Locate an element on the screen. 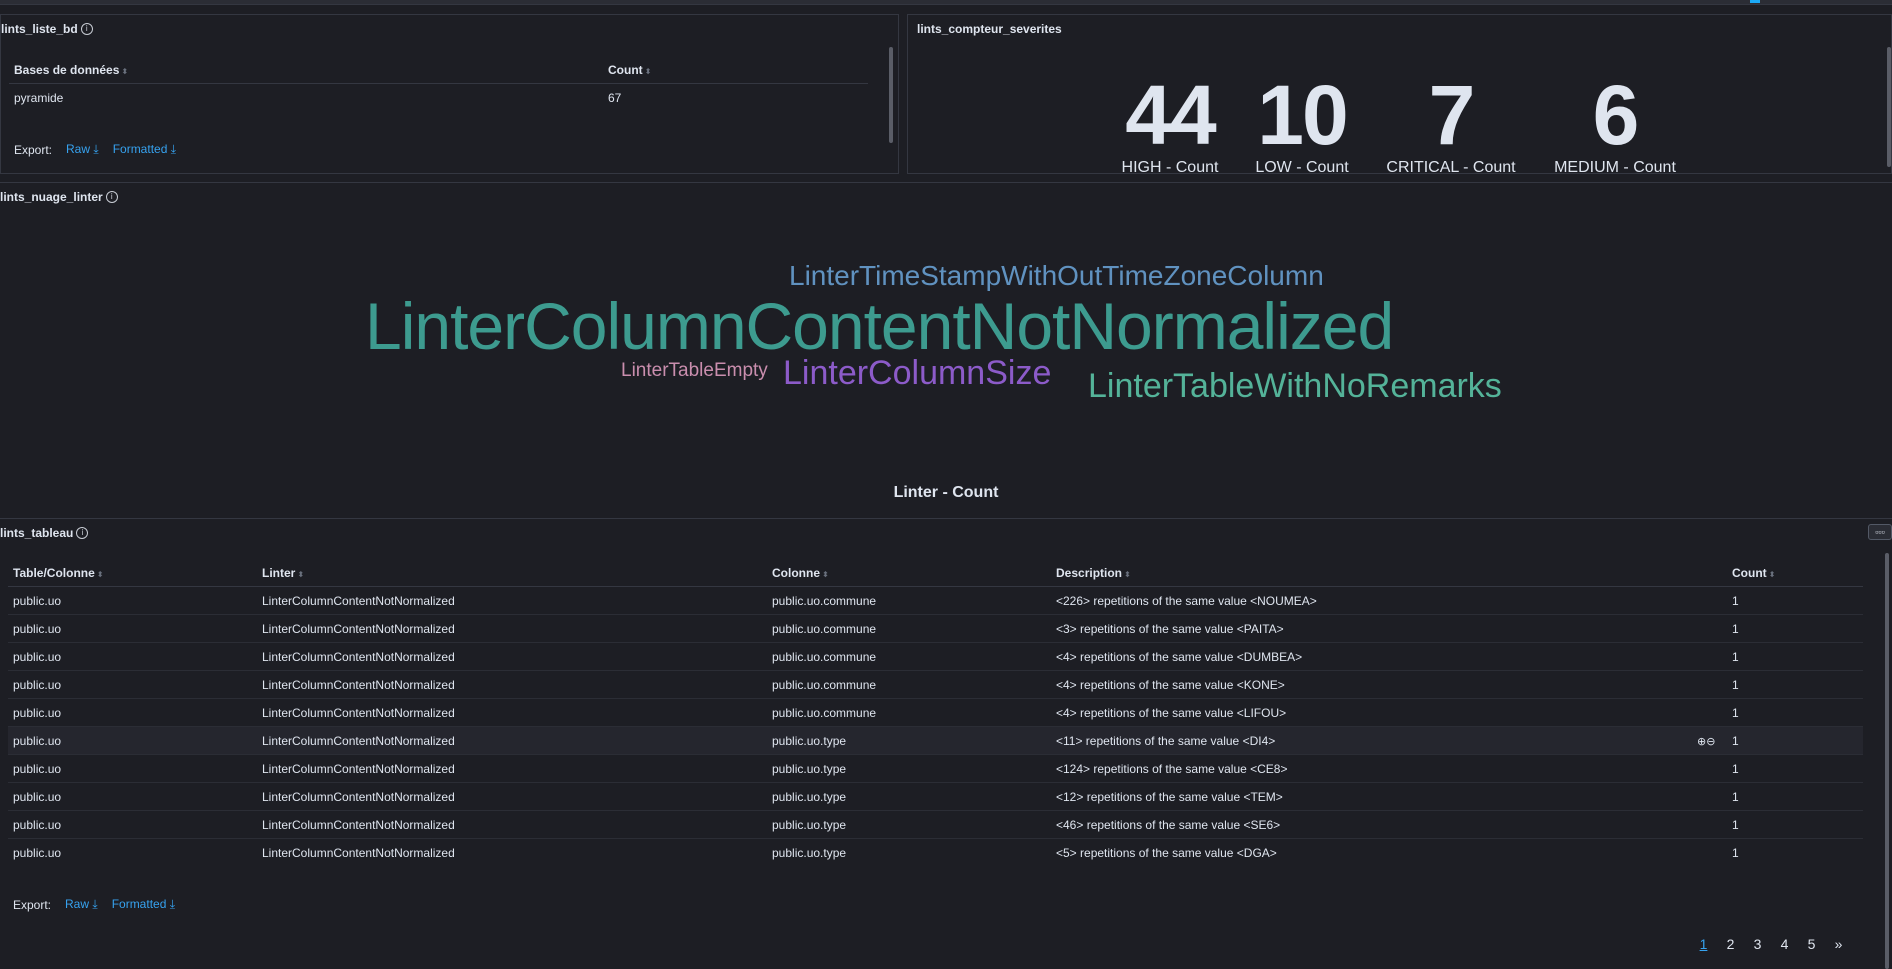 The image size is (1892, 969). panel-options-button: ▫▫▫ is located at coordinates (1880, 532).